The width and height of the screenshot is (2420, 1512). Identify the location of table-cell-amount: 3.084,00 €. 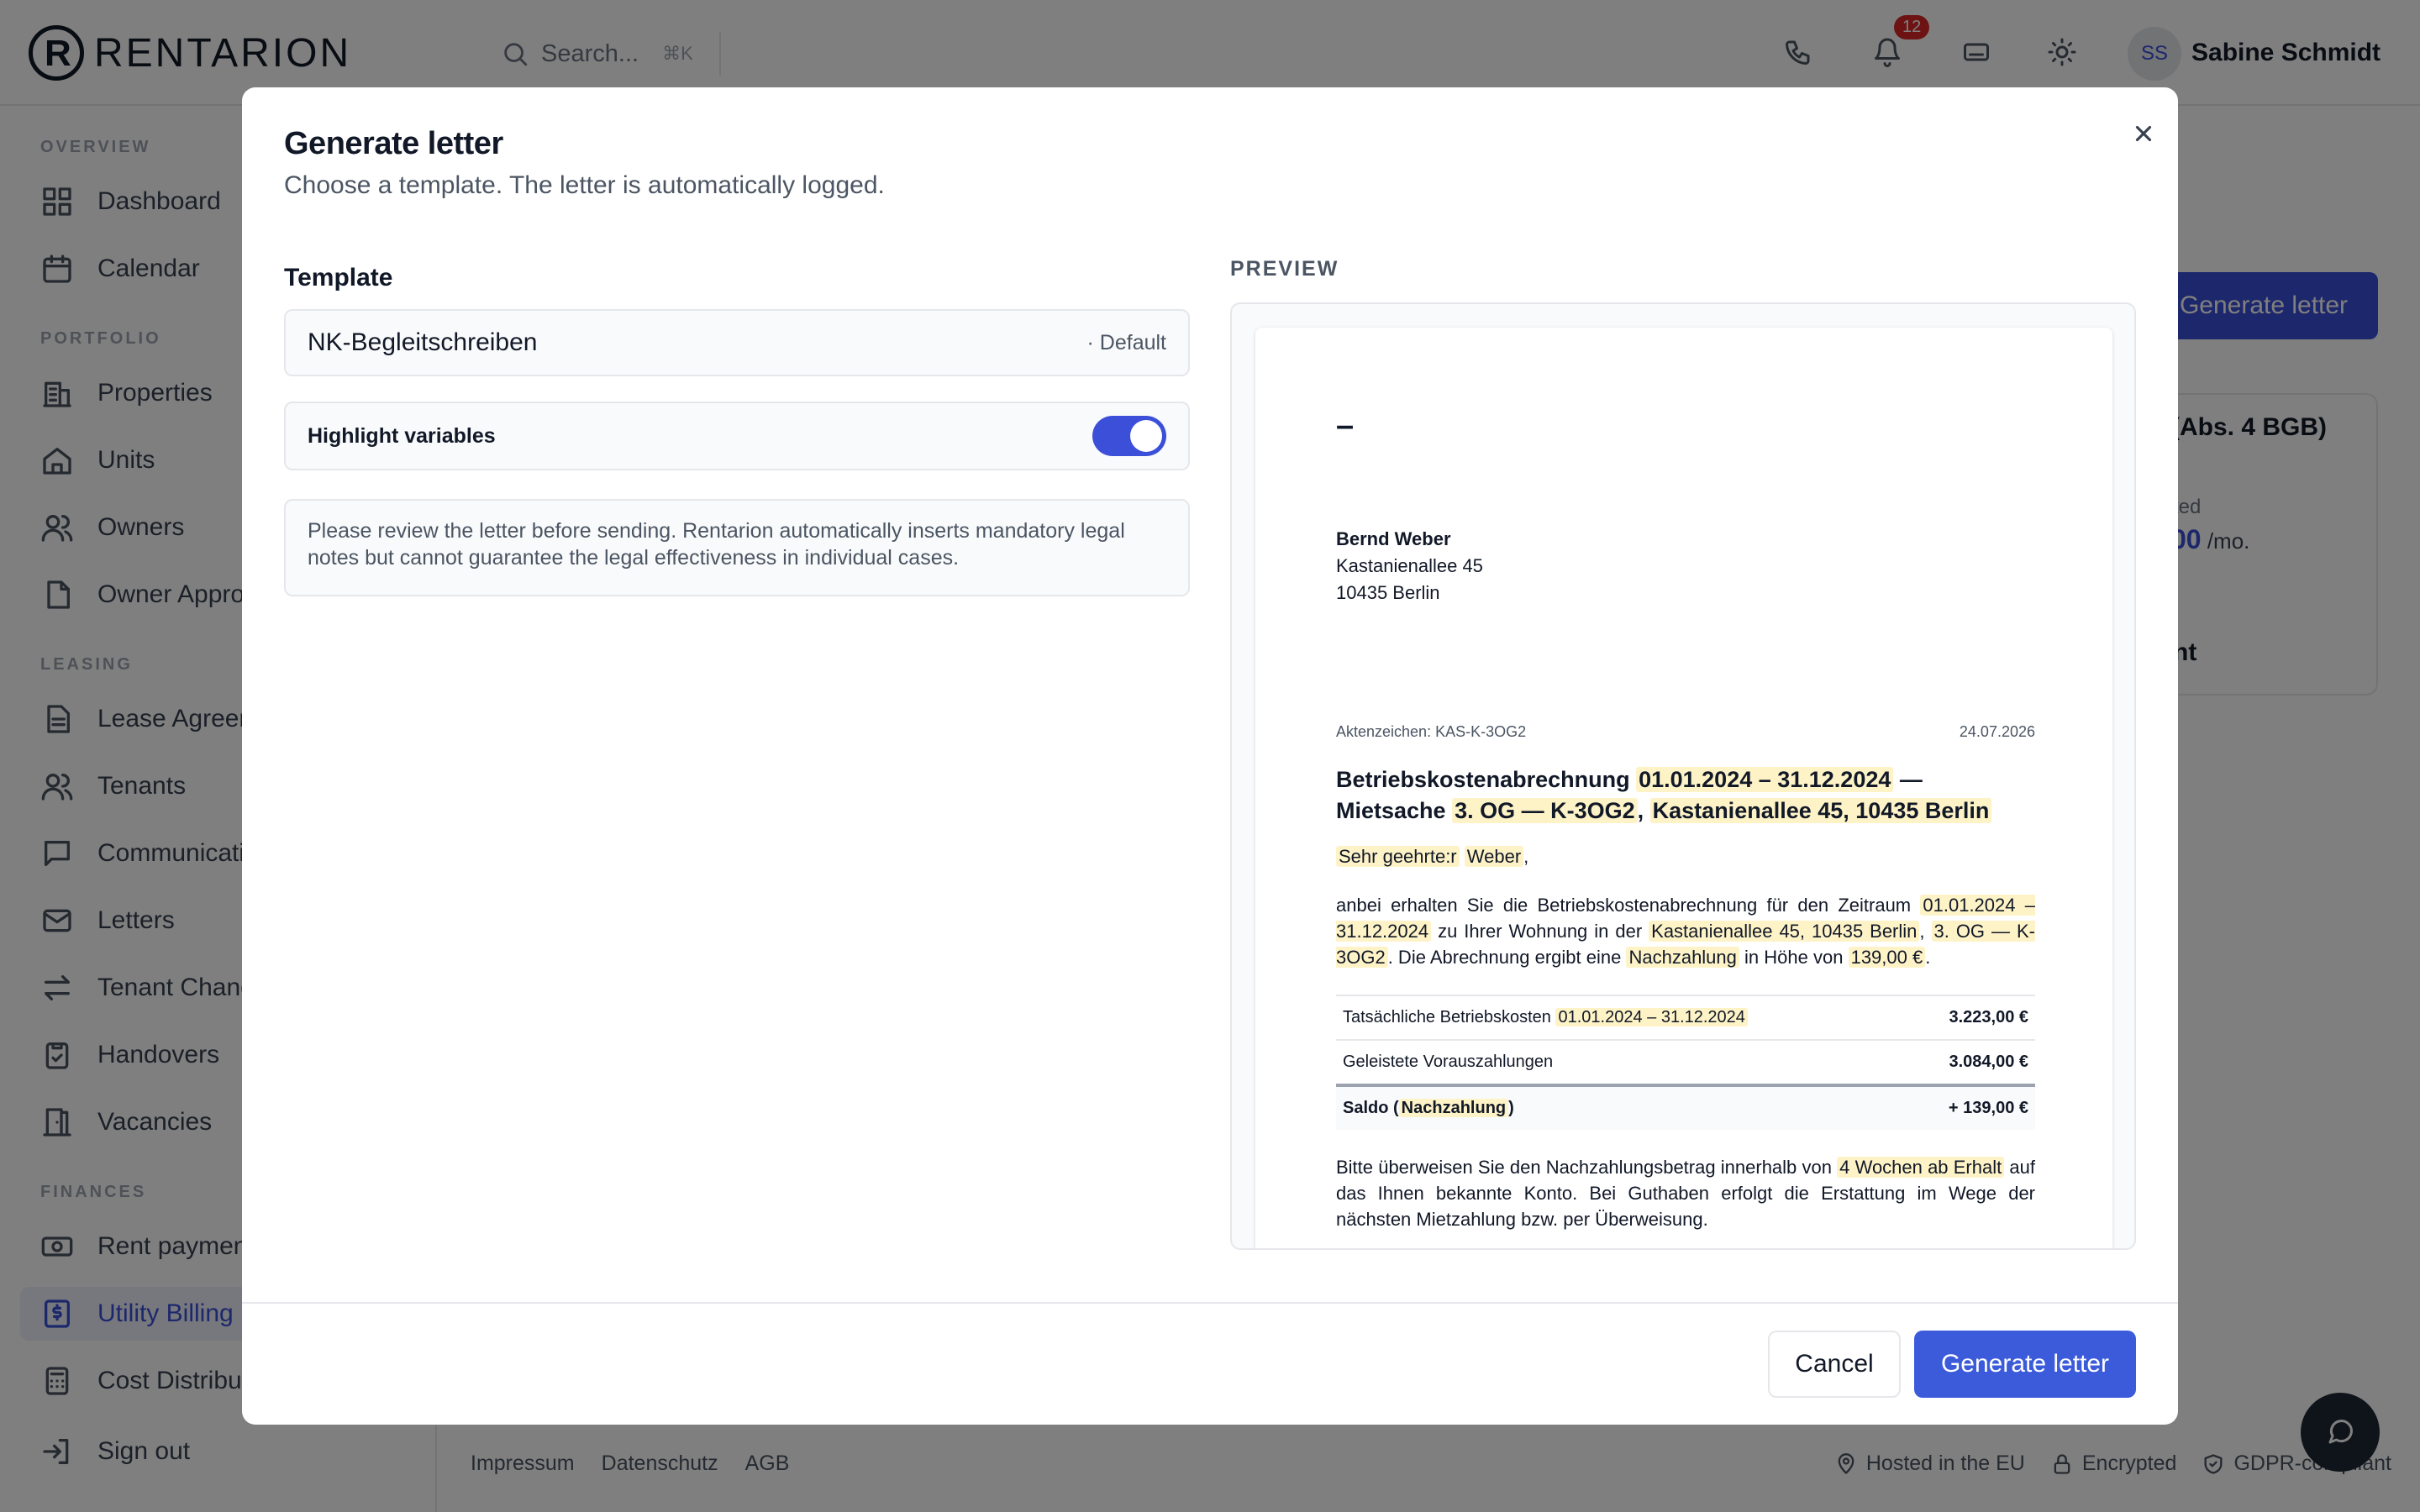
(1971, 1062).